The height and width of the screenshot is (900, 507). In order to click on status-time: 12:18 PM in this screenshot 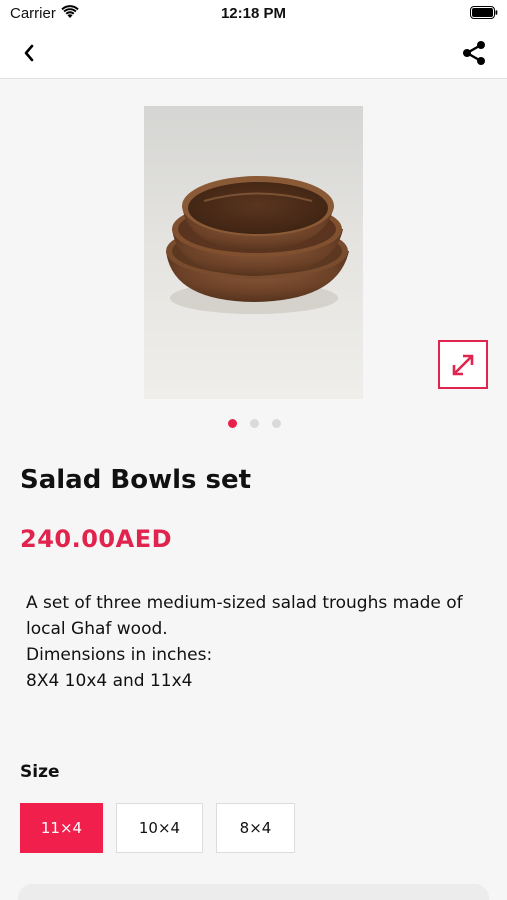, I will do `click(253, 13)`.